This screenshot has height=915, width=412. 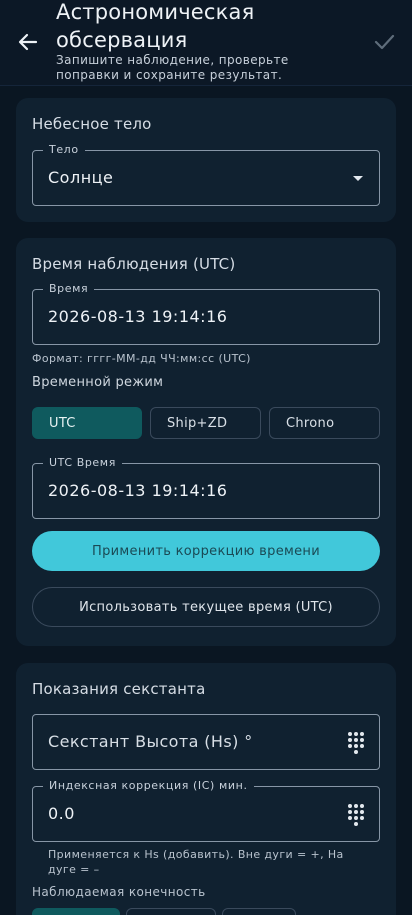 What do you see at coordinates (141, 358) in the screenshot?
I see `format-hint: Формат: гггг-ММ-дд ЧЧ:мм:сс (UTC)` at bounding box center [141, 358].